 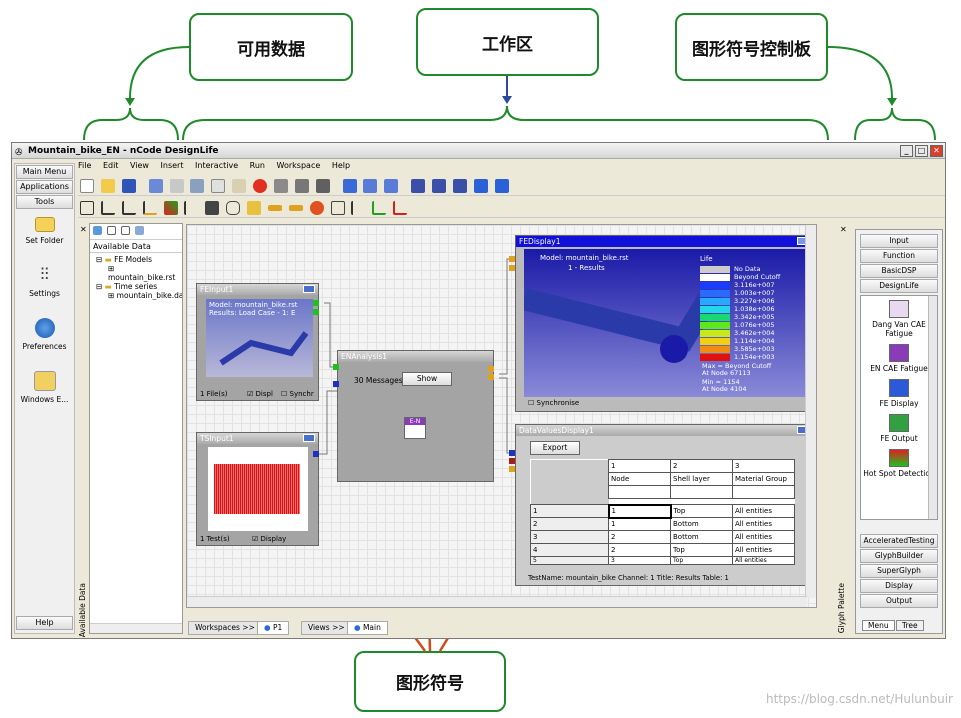 What do you see at coordinates (155, 186) in the screenshot?
I see `undo-icon` at bounding box center [155, 186].